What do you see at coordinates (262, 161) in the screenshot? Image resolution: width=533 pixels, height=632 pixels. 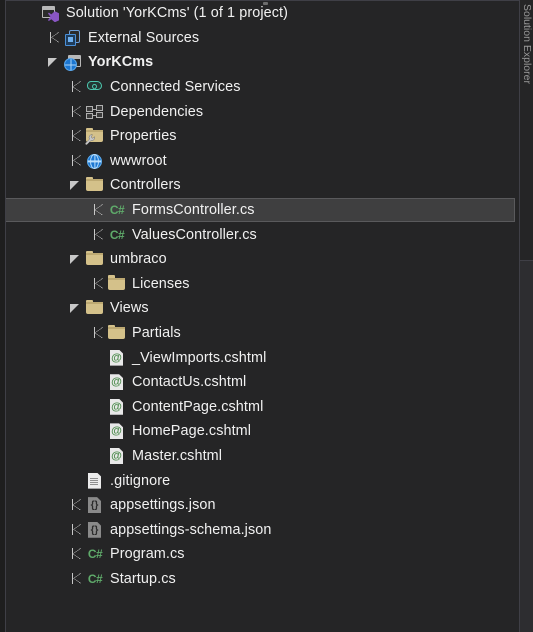 I see `tree-row: wwwroot` at bounding box center [262, 161].